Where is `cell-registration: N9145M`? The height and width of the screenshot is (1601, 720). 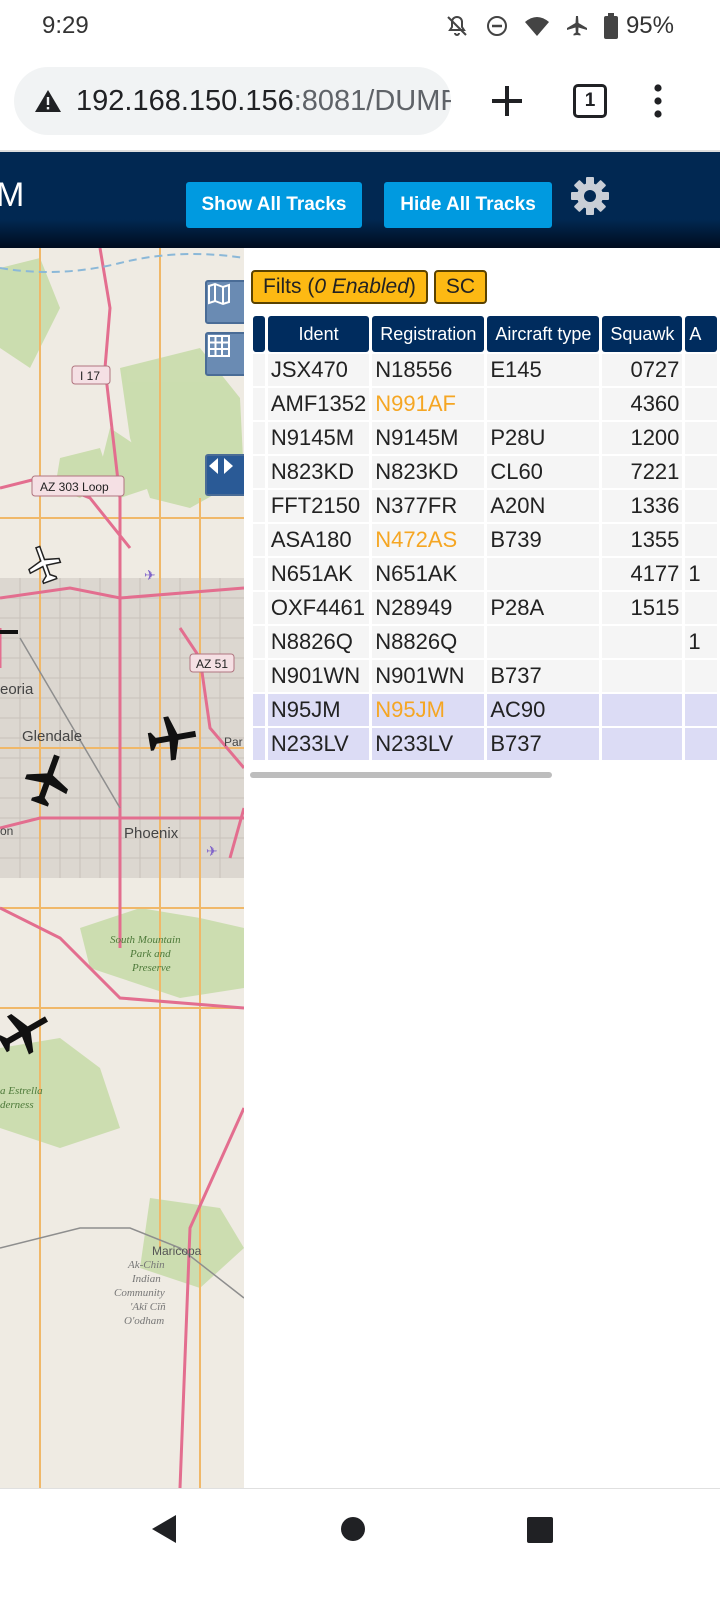
cell-registration: N9145M is located at coordinates (428, 438).